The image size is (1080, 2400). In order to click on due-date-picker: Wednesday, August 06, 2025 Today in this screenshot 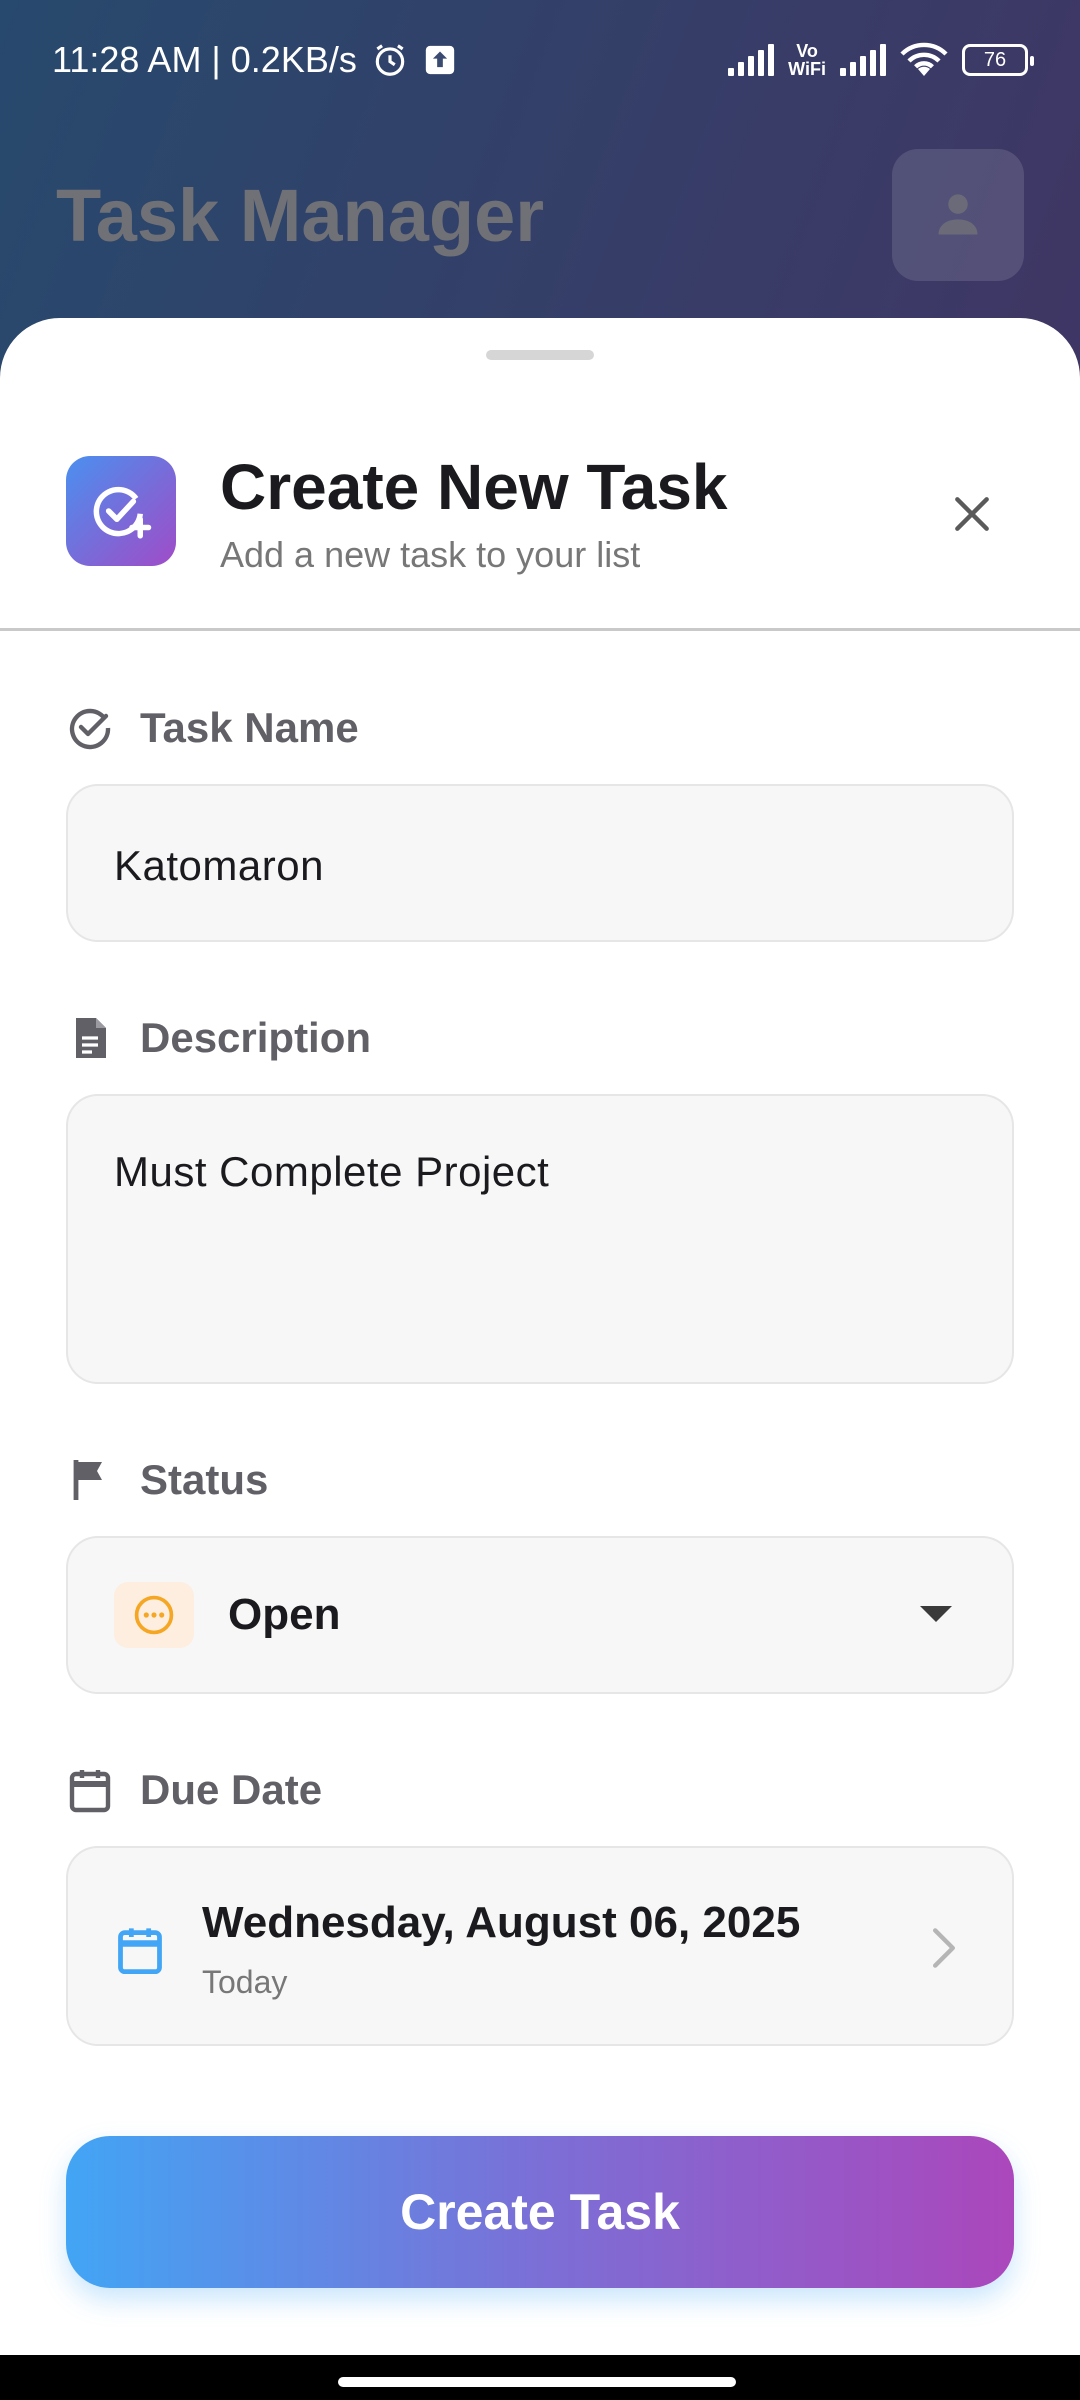, I will do `click(540, 1946)`.